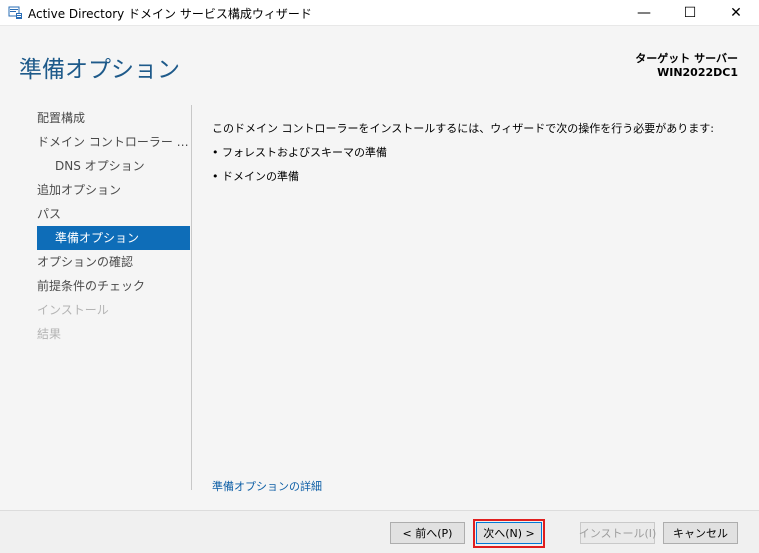 The height and width of the screenshot is (553, 759). I want to click on nav-item-dc-options: ドメイン コントローラー オプション, so click(113, 142).